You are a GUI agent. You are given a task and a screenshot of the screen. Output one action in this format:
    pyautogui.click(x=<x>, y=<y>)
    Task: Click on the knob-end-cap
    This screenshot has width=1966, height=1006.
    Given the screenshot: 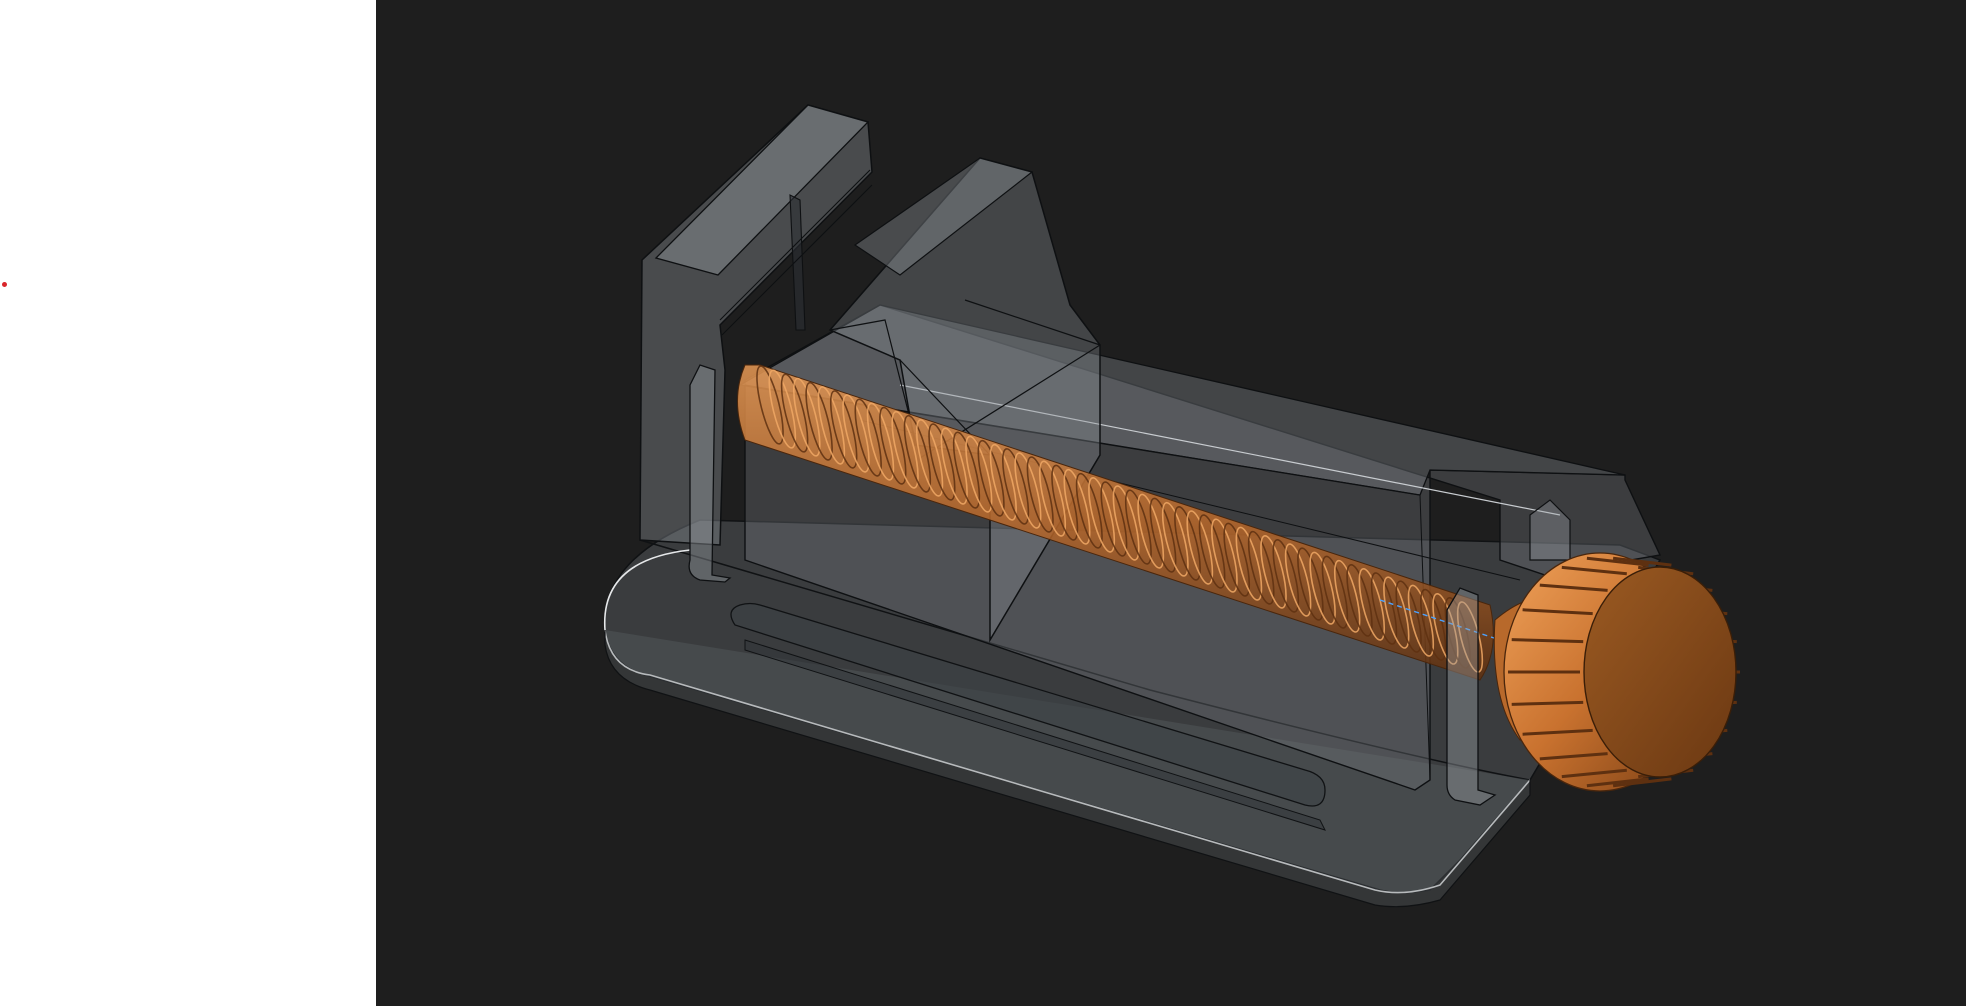 What is the action you would take?
    pyautogui.click(x=1660, y=672)
    